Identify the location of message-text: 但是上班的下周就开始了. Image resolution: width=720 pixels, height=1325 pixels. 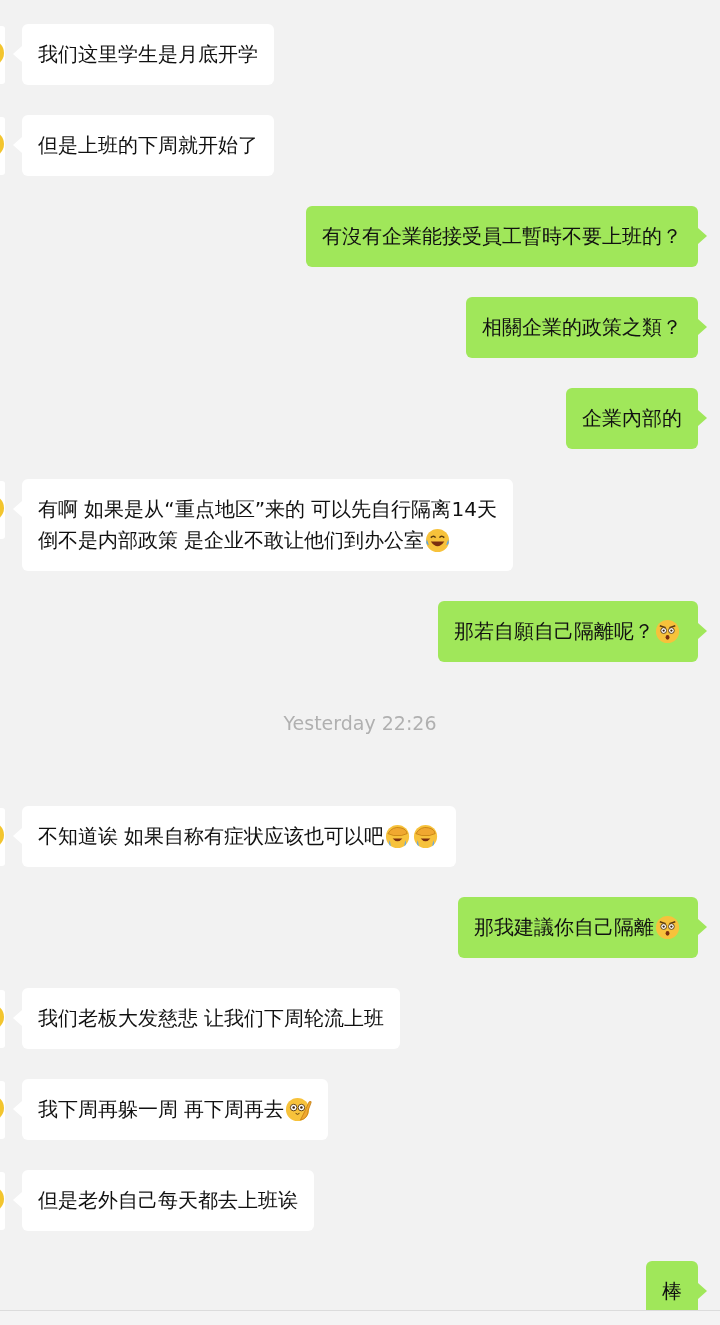
(148, 145).